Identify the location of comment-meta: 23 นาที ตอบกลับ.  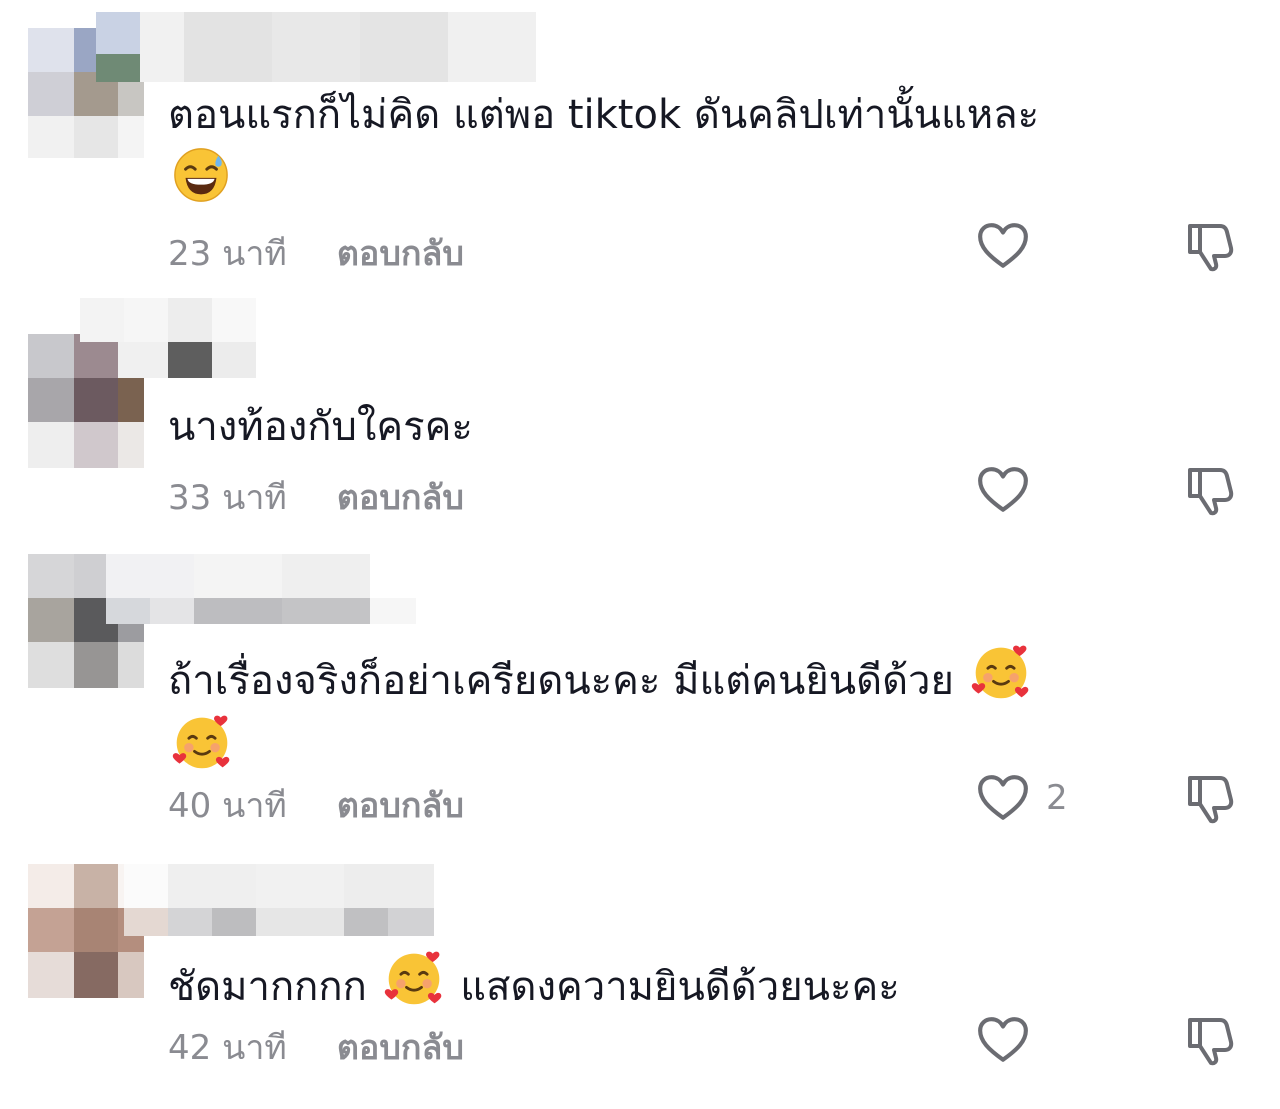
(316, 253).